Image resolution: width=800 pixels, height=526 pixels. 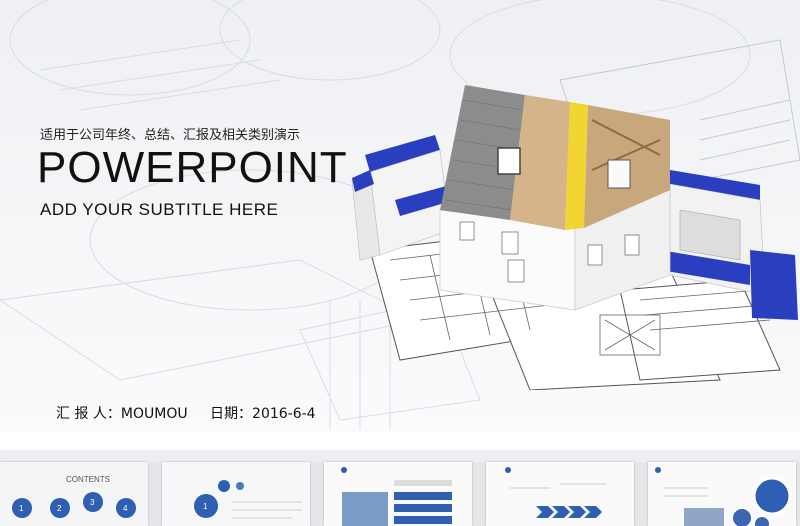 What do you see at coordinates (159, 210) in the screenshot?
I see `slide-subtitle: ADD YOUR SUBTITLE HERE` at bounding box center [159, 210].